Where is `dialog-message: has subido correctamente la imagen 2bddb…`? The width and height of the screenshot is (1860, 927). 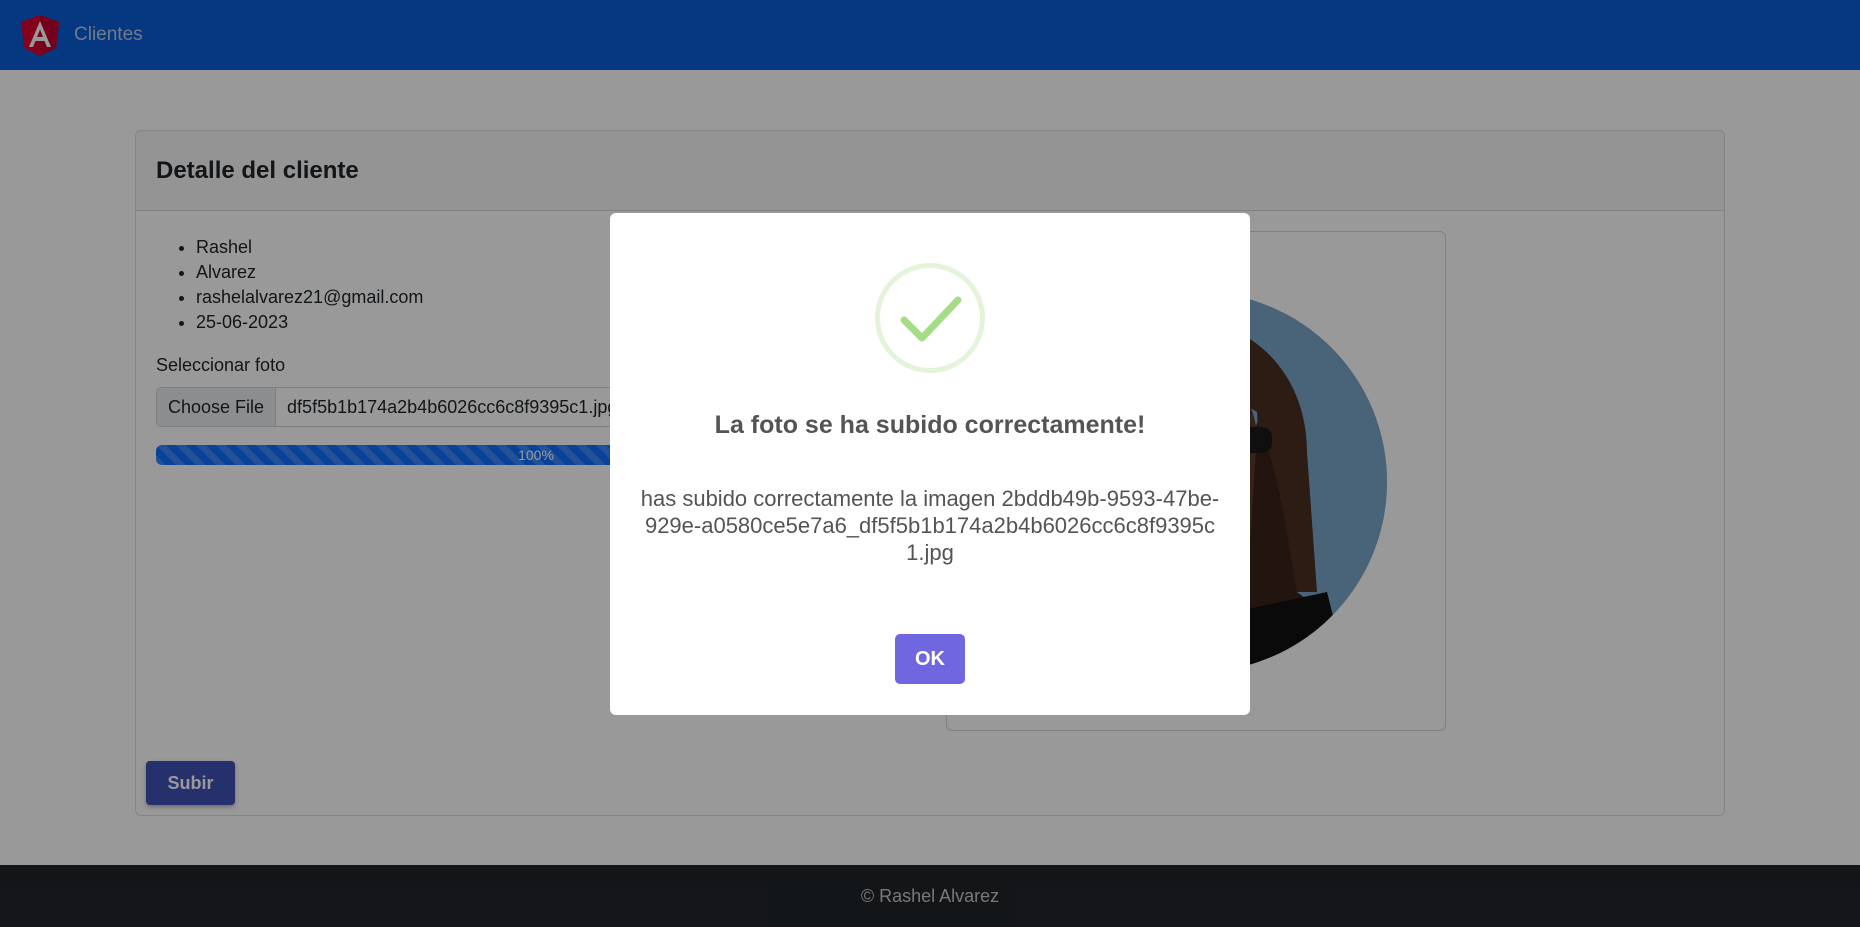 dialog-message: has subido correctamente la imagen 2bddb… is located at coordinates (930, 525).